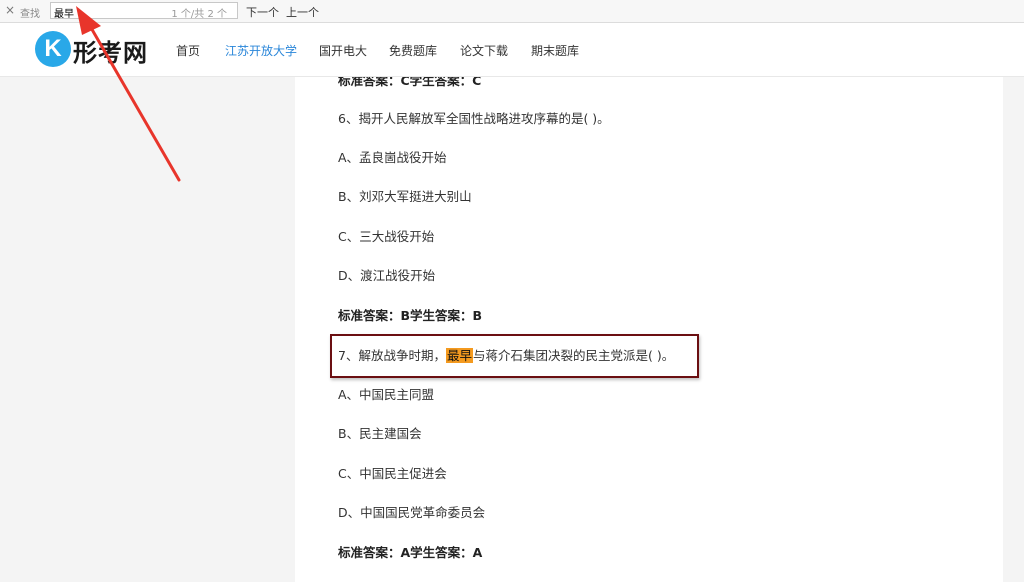 This screenshot has height=582, width=1024. I want to click on nav-item-home: 首页, so click(188, 50).